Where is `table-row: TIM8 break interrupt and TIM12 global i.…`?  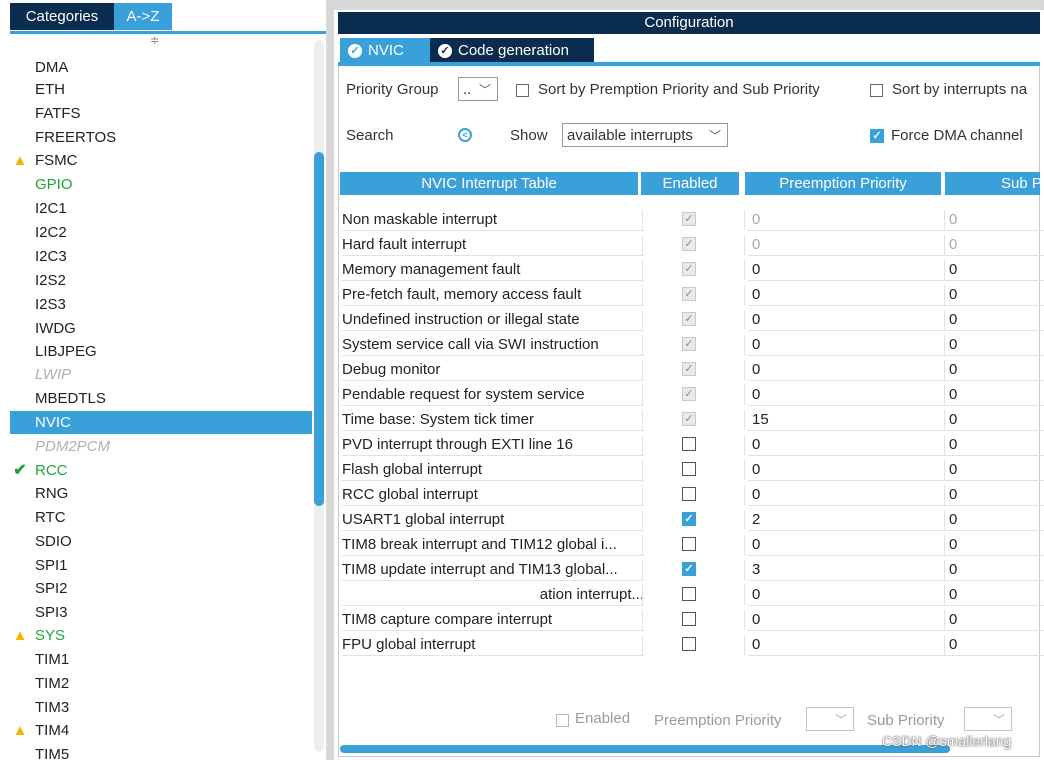 table-row: TIM8 break interrupt and TIM12 global i.… is located at coordinates (691, 544).